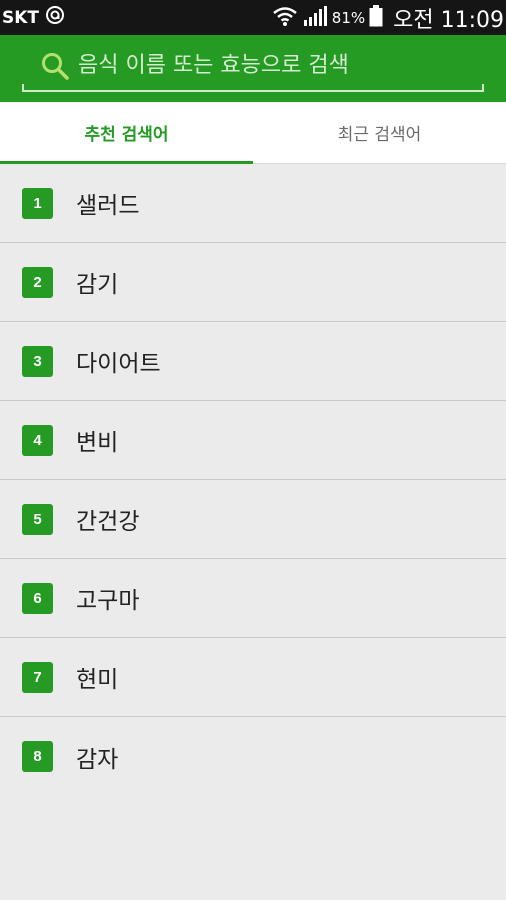 The image size is (506, 900). Describe the element at coordinates (97, 680) in the screenshot. I see `item-label: 현미` at that location.